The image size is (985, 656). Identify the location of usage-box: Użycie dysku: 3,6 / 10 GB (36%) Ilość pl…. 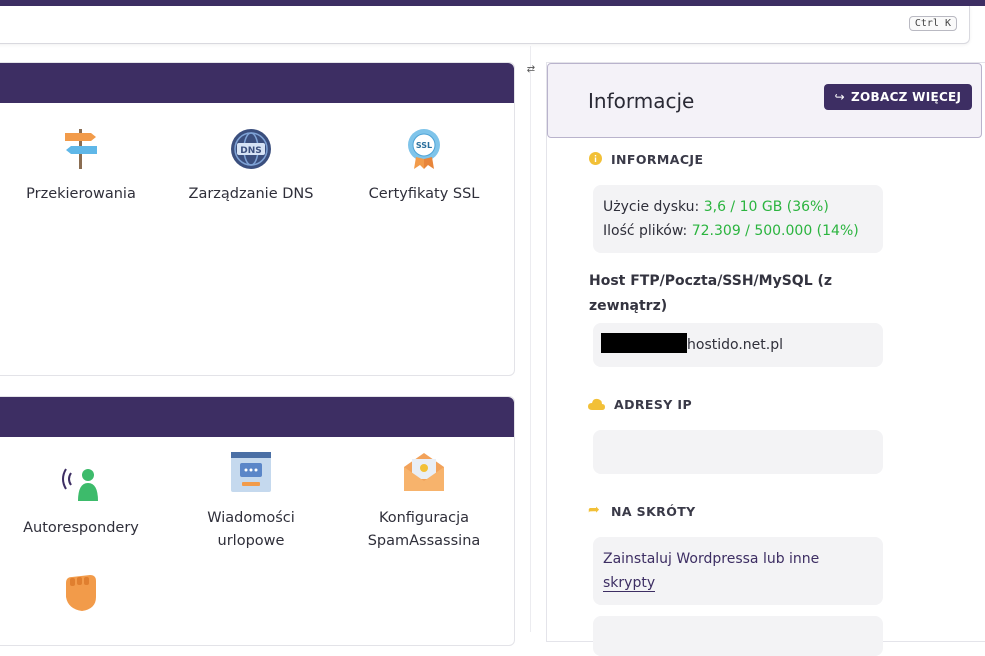
(738, 219).